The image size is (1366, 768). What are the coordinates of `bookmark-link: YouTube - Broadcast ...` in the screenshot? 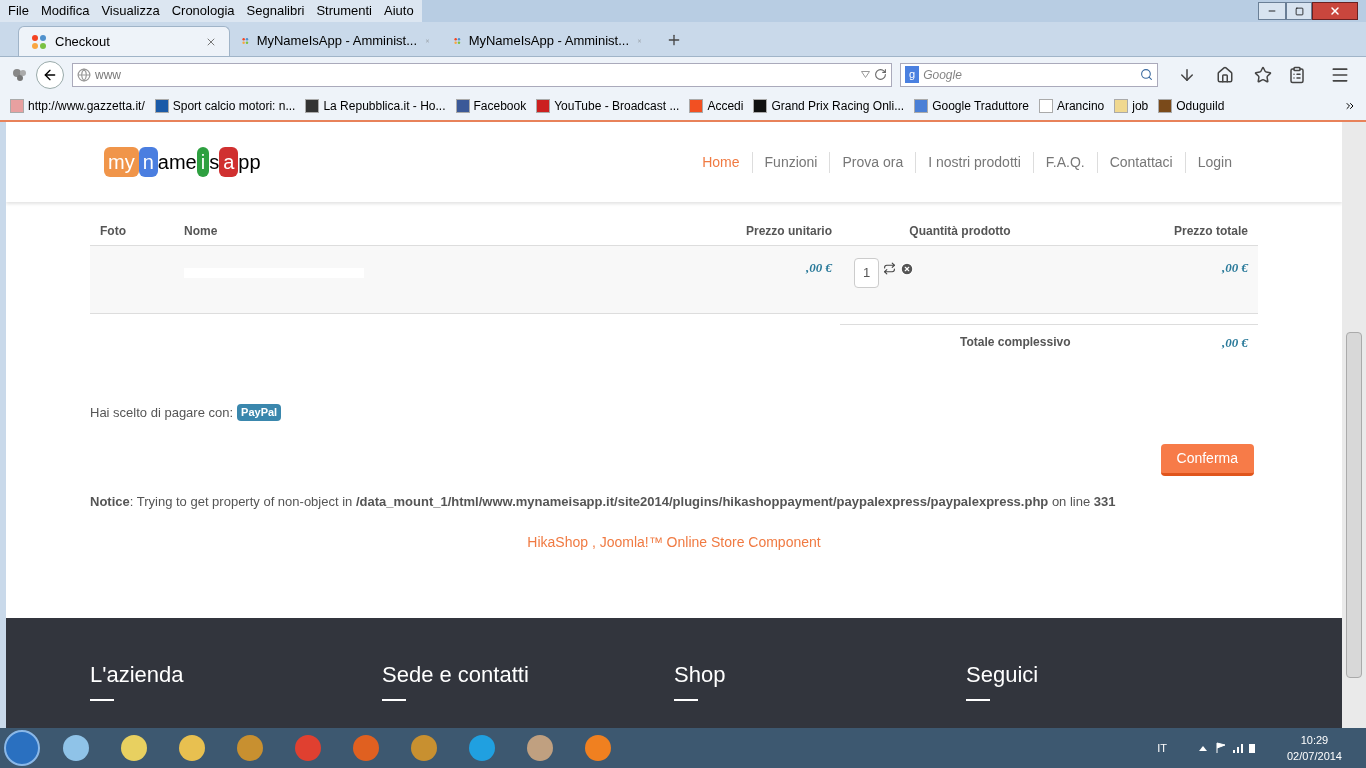 It's located at (617, 106).